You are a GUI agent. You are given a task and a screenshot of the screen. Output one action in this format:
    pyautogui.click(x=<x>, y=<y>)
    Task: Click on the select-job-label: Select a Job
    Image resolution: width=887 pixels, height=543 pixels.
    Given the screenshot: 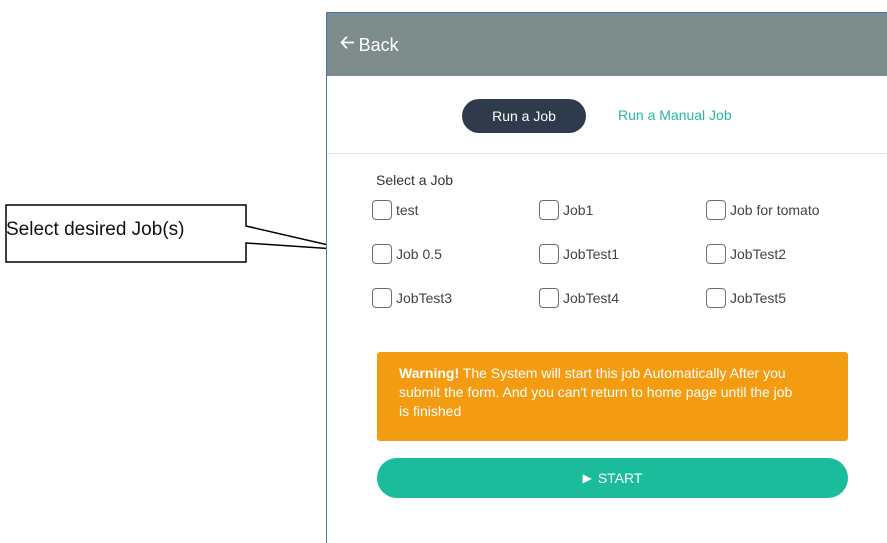 What is the action you would take?
    pyautogui.click(x=415, y=180)
    